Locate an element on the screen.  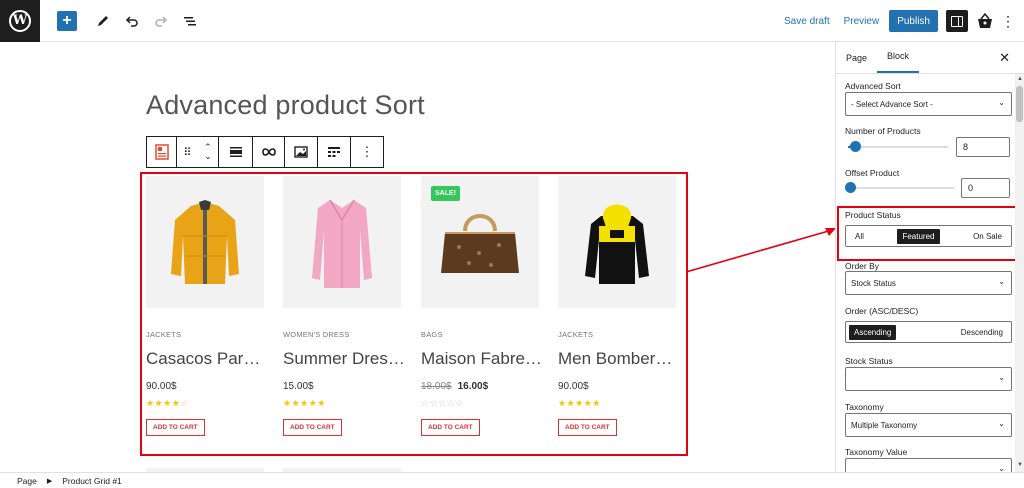
order-by-select: Stock Status ⌄ is located at coordinates (928, 283).